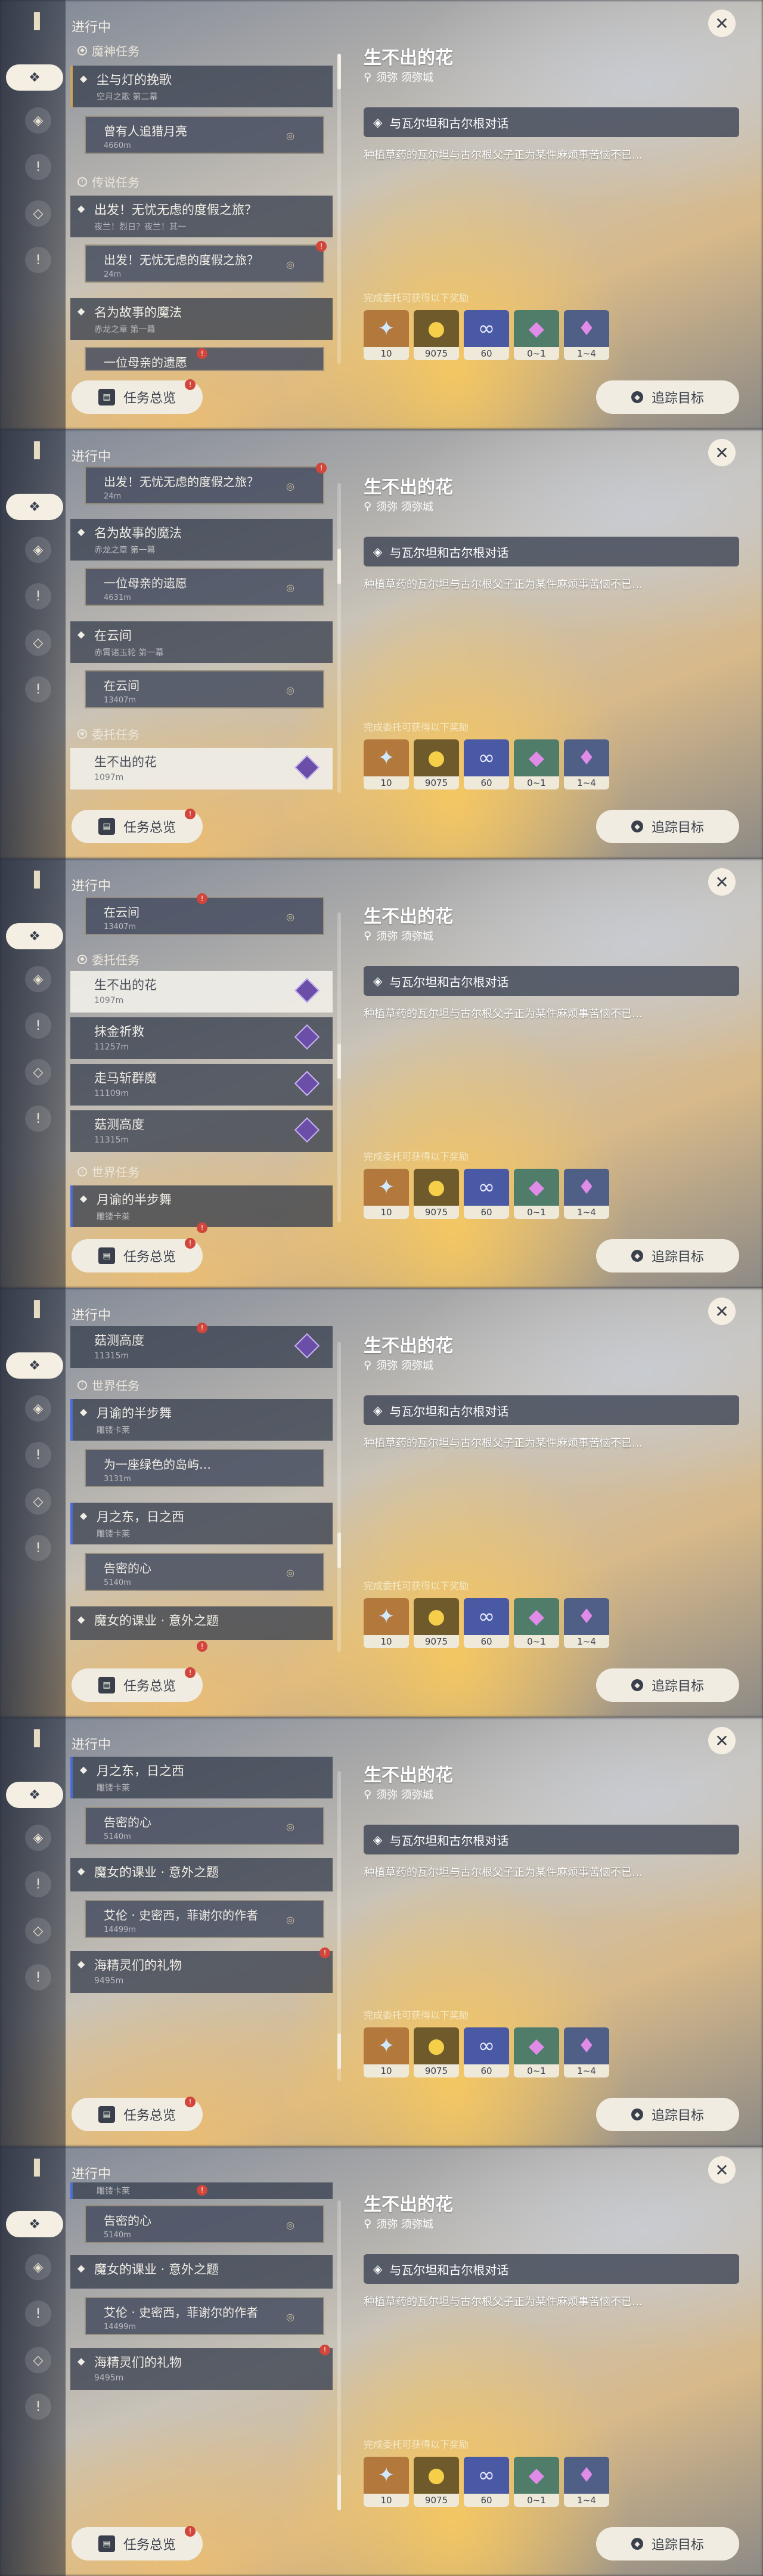 Image resolution: width=763 pixels, height=2576 pixels. I want to click on quest-card: ◆ 海精灵们的礼物 9495m, so click(201, 1972).